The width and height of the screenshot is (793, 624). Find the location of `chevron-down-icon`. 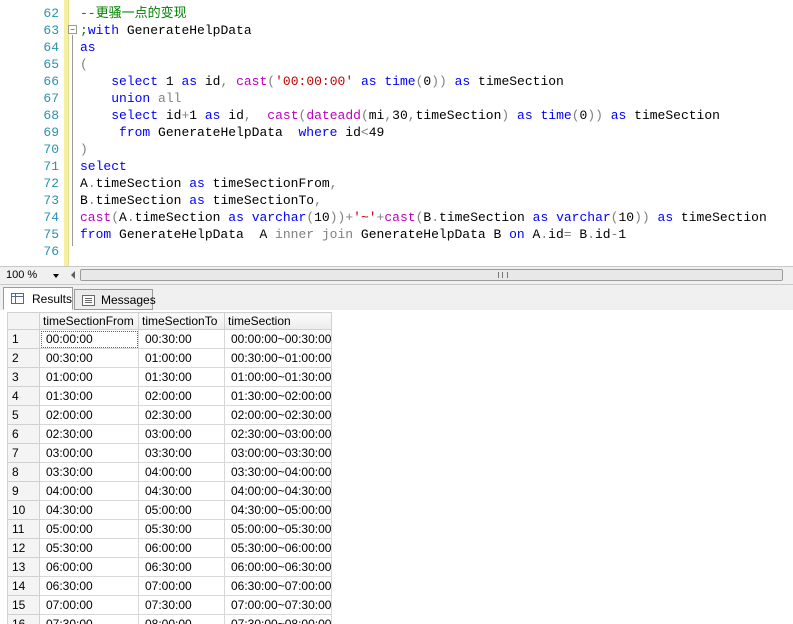

chevron-down-icon is located at coordinates (56, 276).